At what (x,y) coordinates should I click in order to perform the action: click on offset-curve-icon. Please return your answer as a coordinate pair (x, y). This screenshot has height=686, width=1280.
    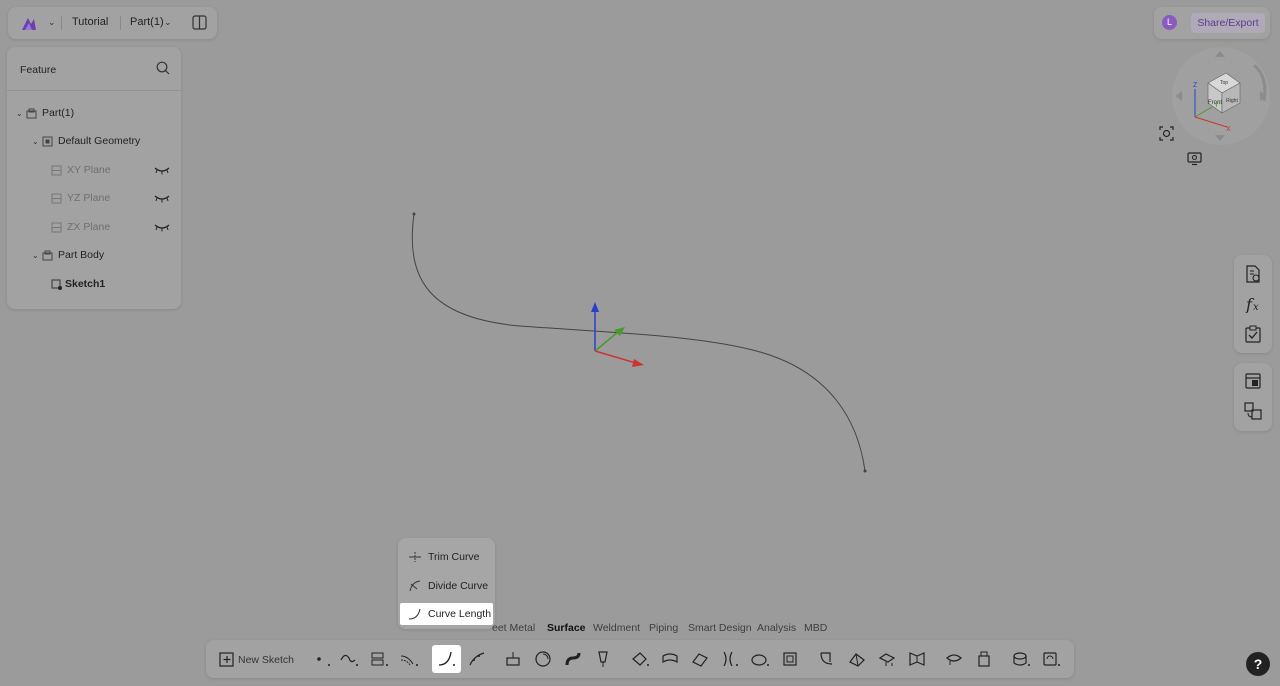
    Looking at the image, I should click on (409, 659).